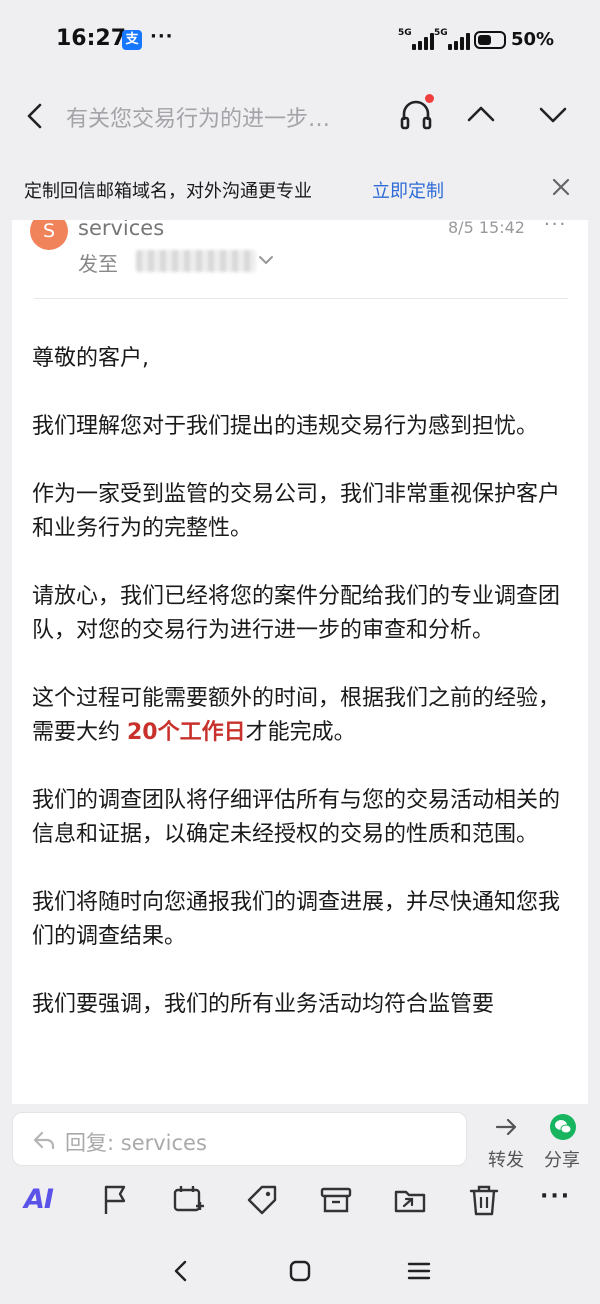  What do you see at coordinates (262, 1200) in the screenshot?
I see `tag-icon` at bounding box center [262, 1200].